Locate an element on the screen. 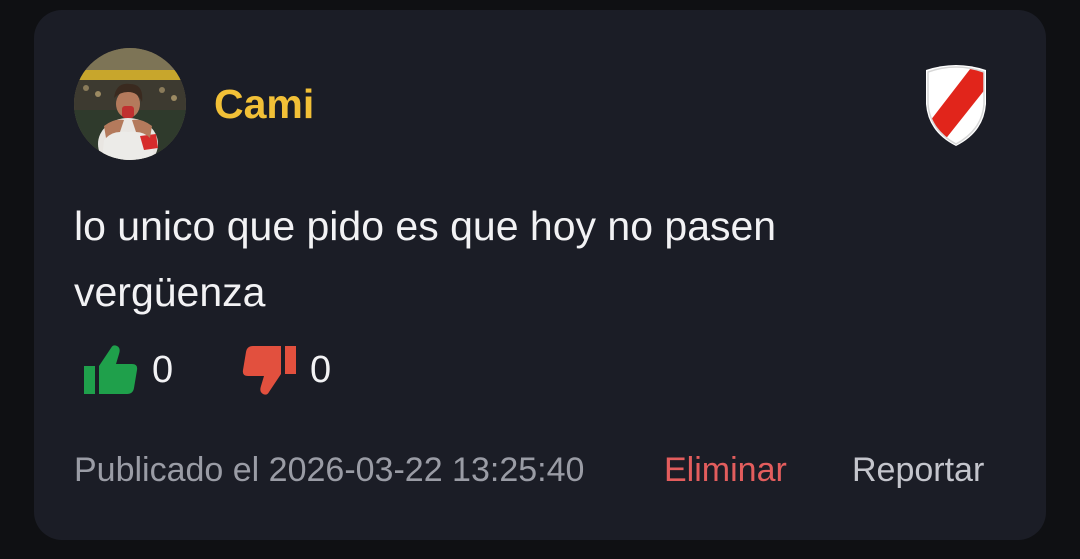 The width and height of the screenshot is (1080, 559). author-avatar is located at coordinates (130, 104).